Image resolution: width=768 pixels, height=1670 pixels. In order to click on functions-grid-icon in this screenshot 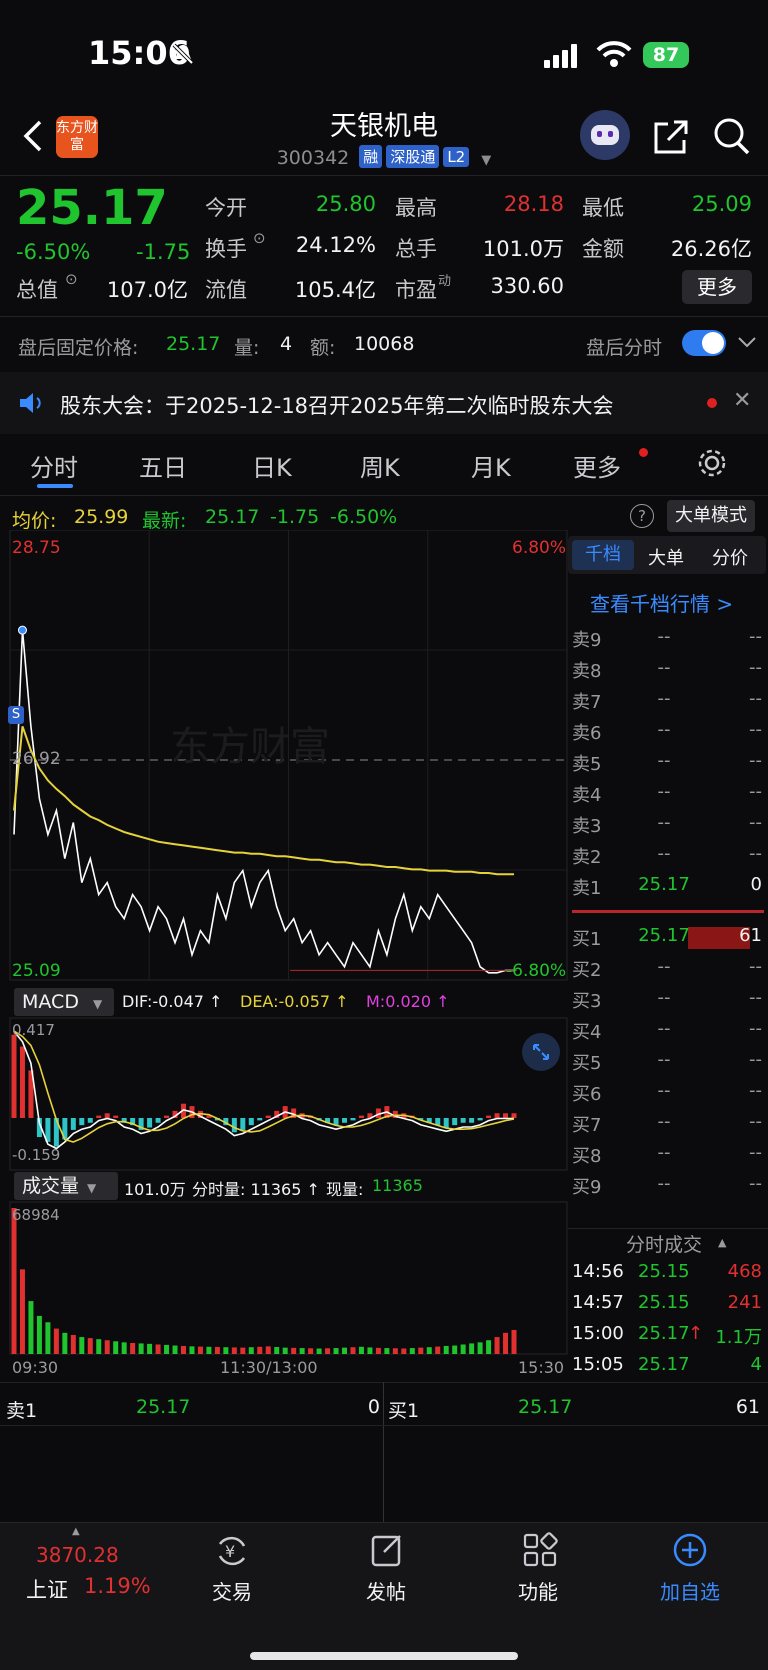, I will do `click(540, 1550)`.